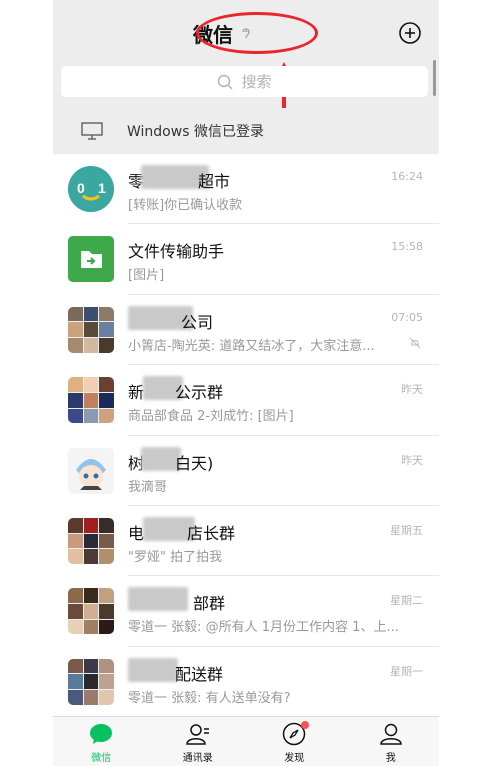  I want to click on search-icon, so click(226, 82).